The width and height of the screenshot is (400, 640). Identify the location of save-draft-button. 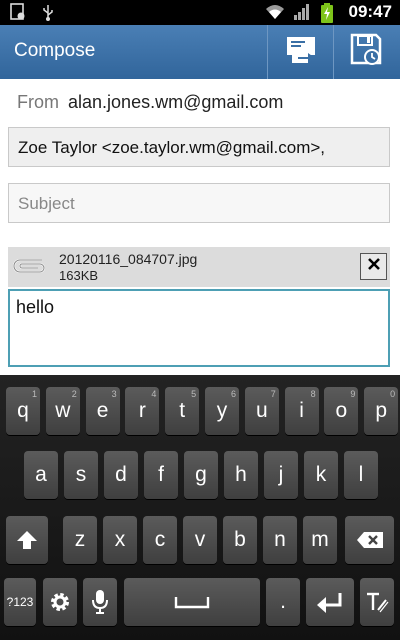
(366, 52).